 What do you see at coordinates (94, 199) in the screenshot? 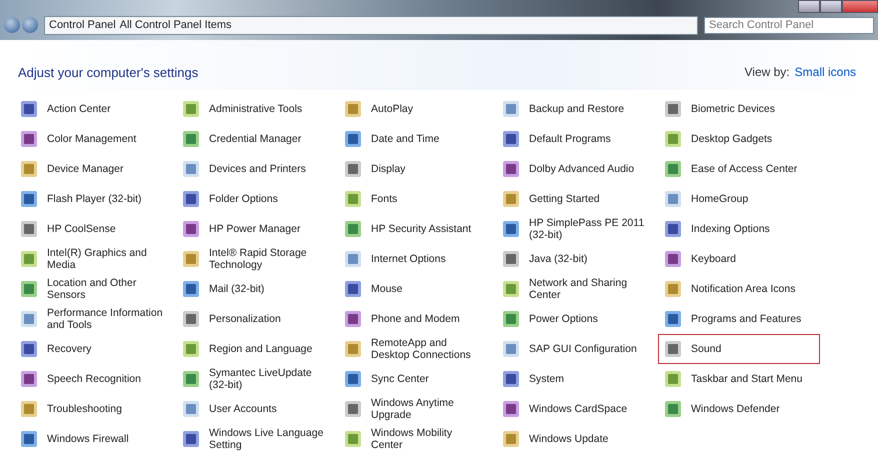
I see `item-label: Flash Player (32-bit)` at bounding box center [94, 199].